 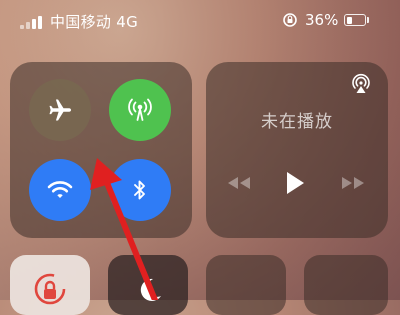 I want to click on network-type: 4G, so click(x=127, y=22).